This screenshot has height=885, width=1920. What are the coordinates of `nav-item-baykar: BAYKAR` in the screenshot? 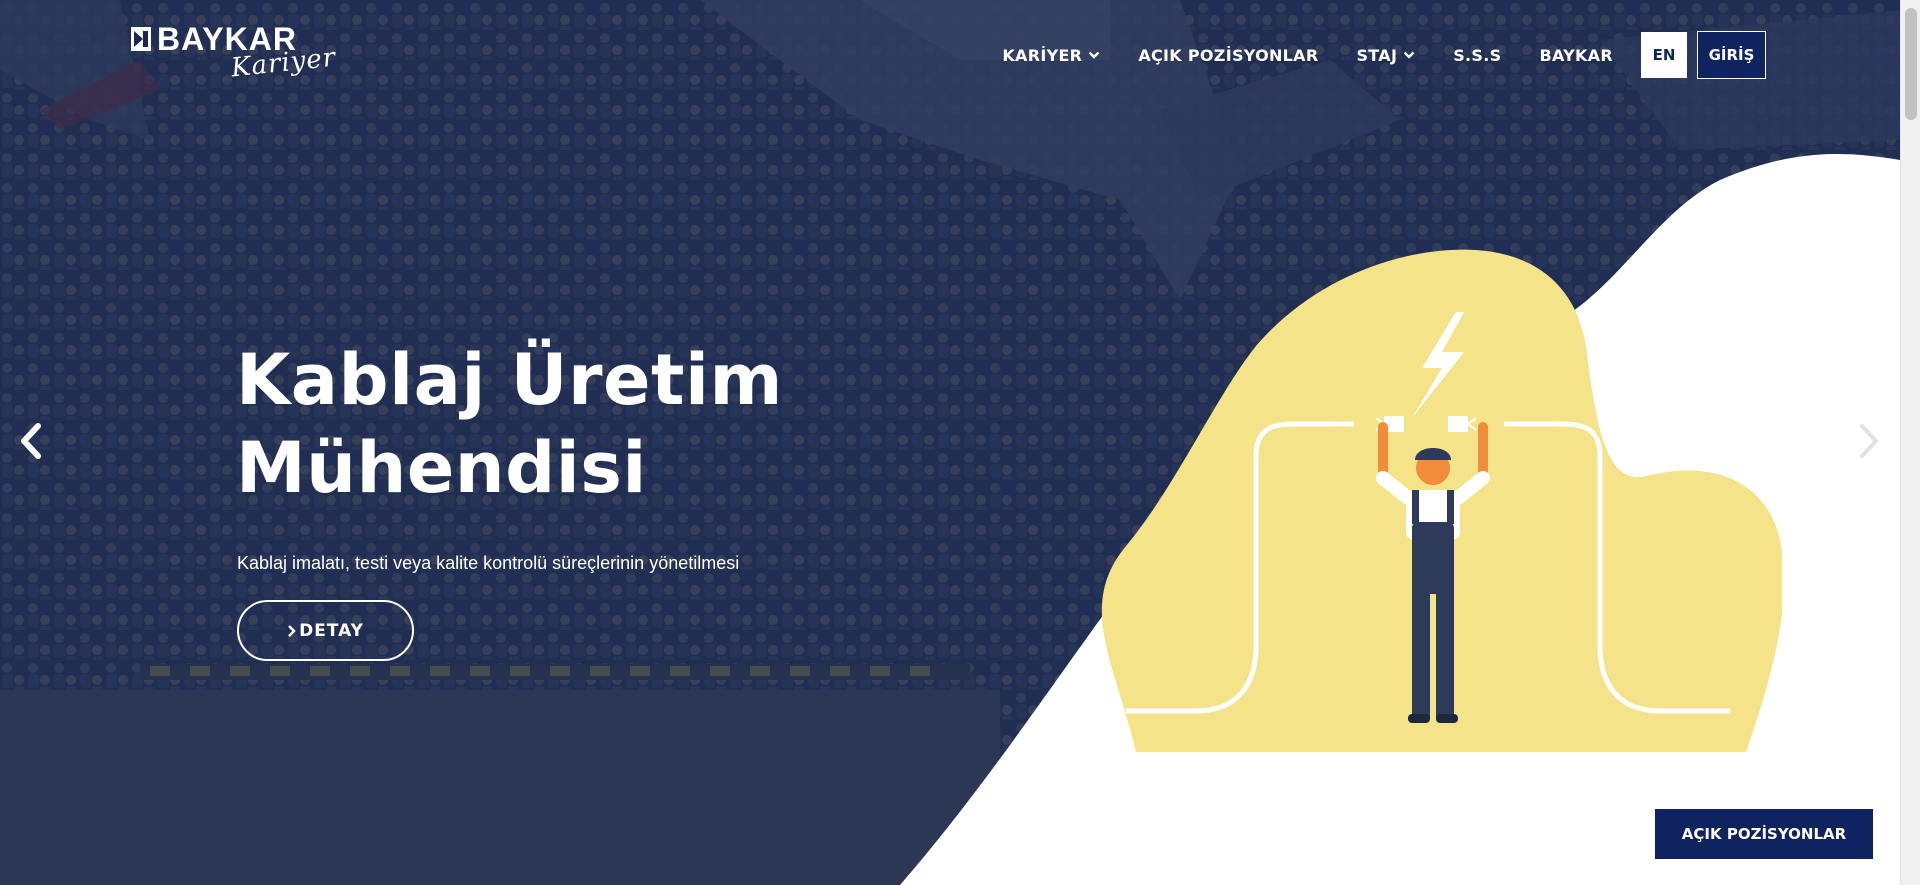 It's located at (1576, 55).